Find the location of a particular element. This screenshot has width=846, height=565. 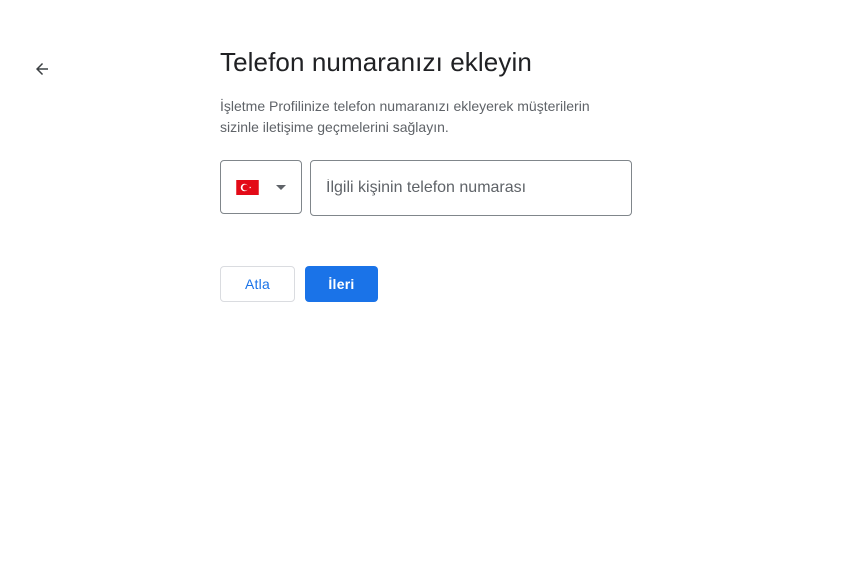

country-code-select is located at coordinates (261, 187).